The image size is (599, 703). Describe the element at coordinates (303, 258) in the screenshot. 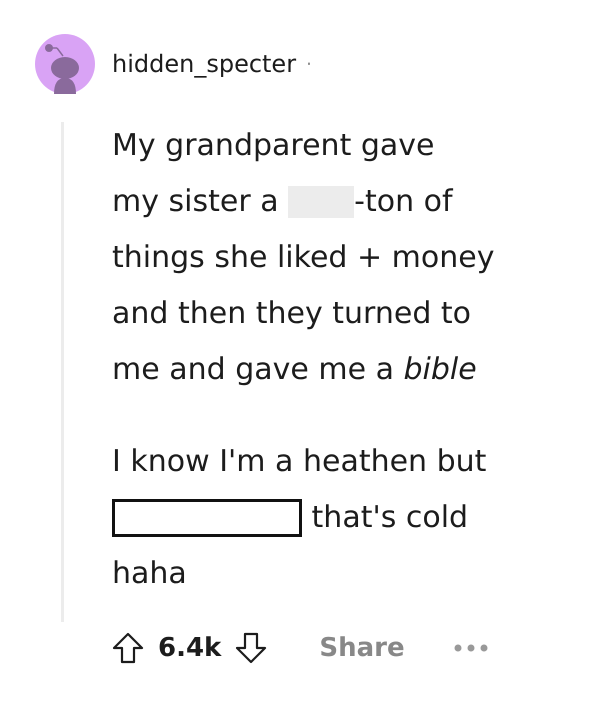

I see `comment-text: things she liked + money` at that location.